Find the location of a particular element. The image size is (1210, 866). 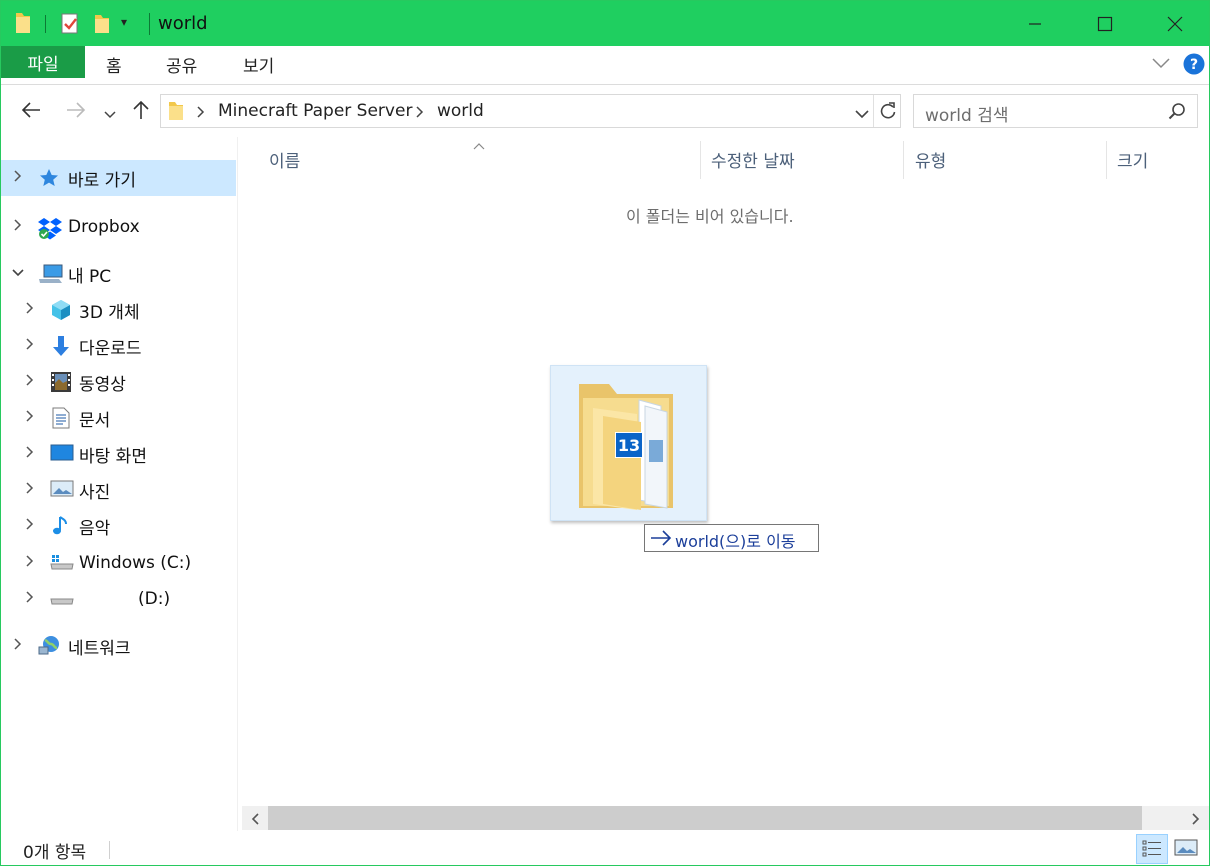

sidebar-item-music: 음악 is located at coordinates (118, 526).